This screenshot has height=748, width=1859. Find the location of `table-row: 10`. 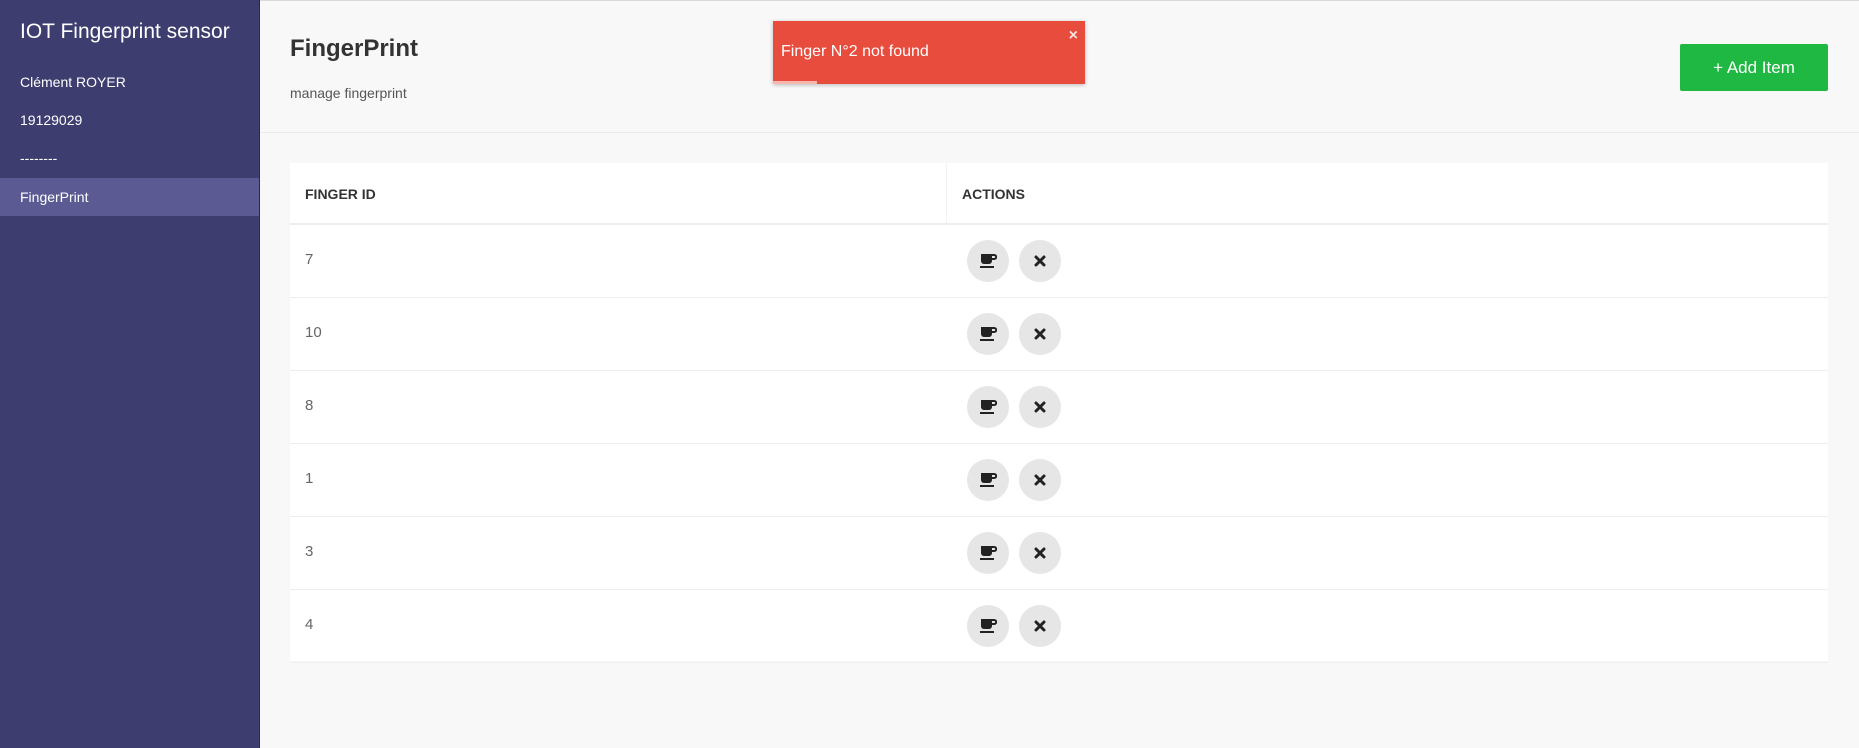

table-row: 10 is located at coordinates (1059, 334).